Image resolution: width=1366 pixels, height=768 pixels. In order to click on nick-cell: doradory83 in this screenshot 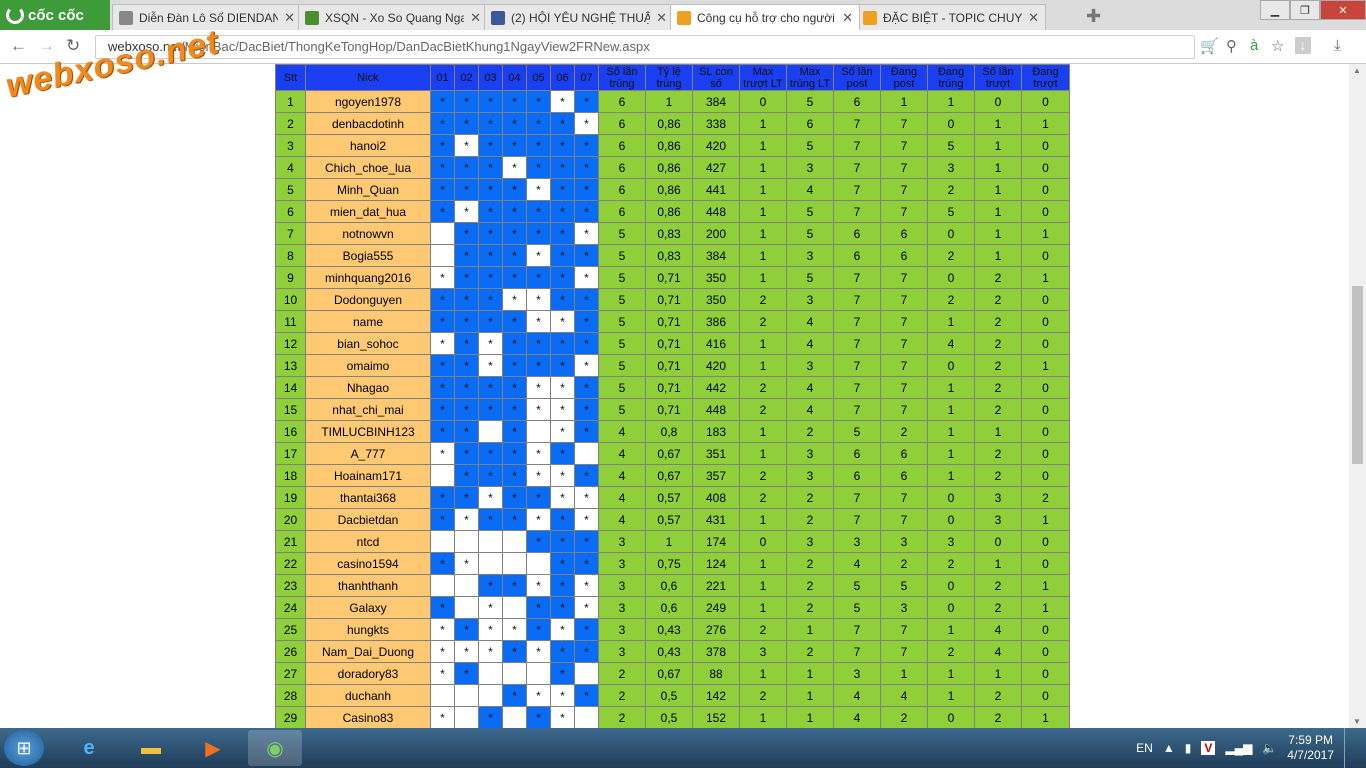, I will do `click(368, 673)`.